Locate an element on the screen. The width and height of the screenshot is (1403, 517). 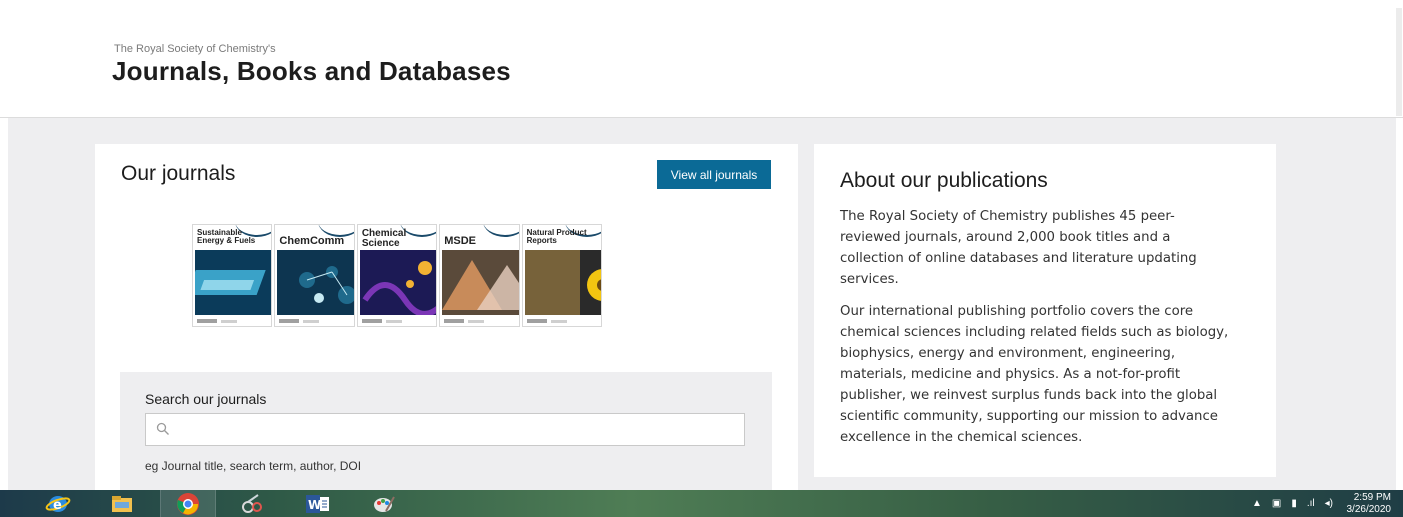
paint-icon is located at coordinates (384, 503).